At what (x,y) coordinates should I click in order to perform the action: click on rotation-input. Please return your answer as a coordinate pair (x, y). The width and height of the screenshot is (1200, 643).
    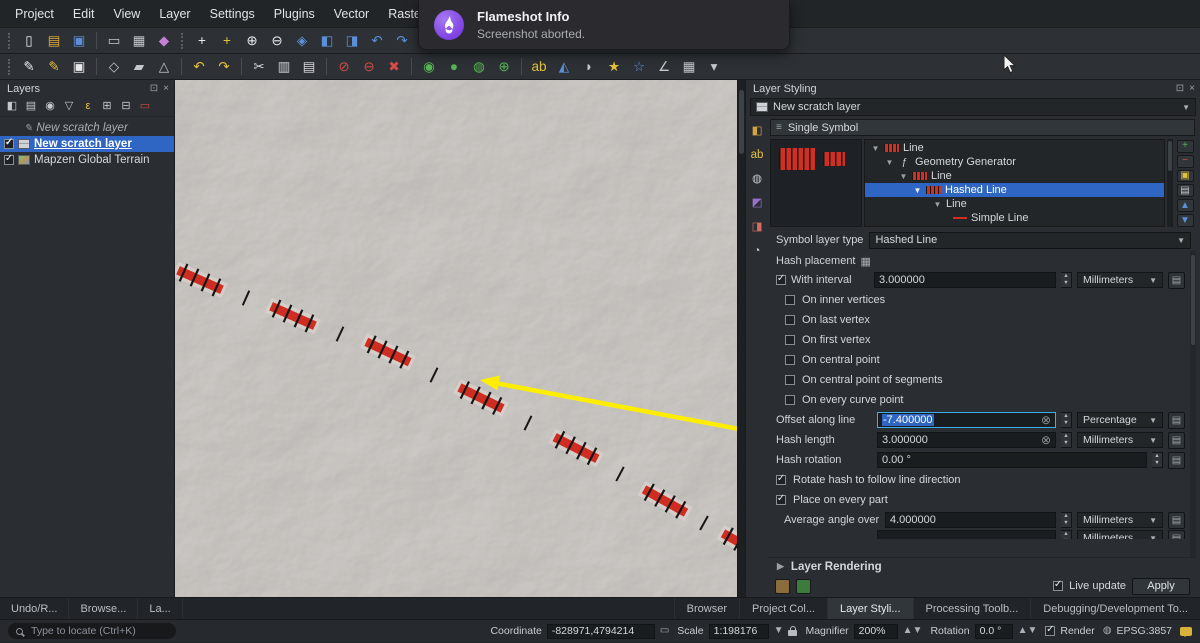
    Looking at the image, I should click on (993, 631).